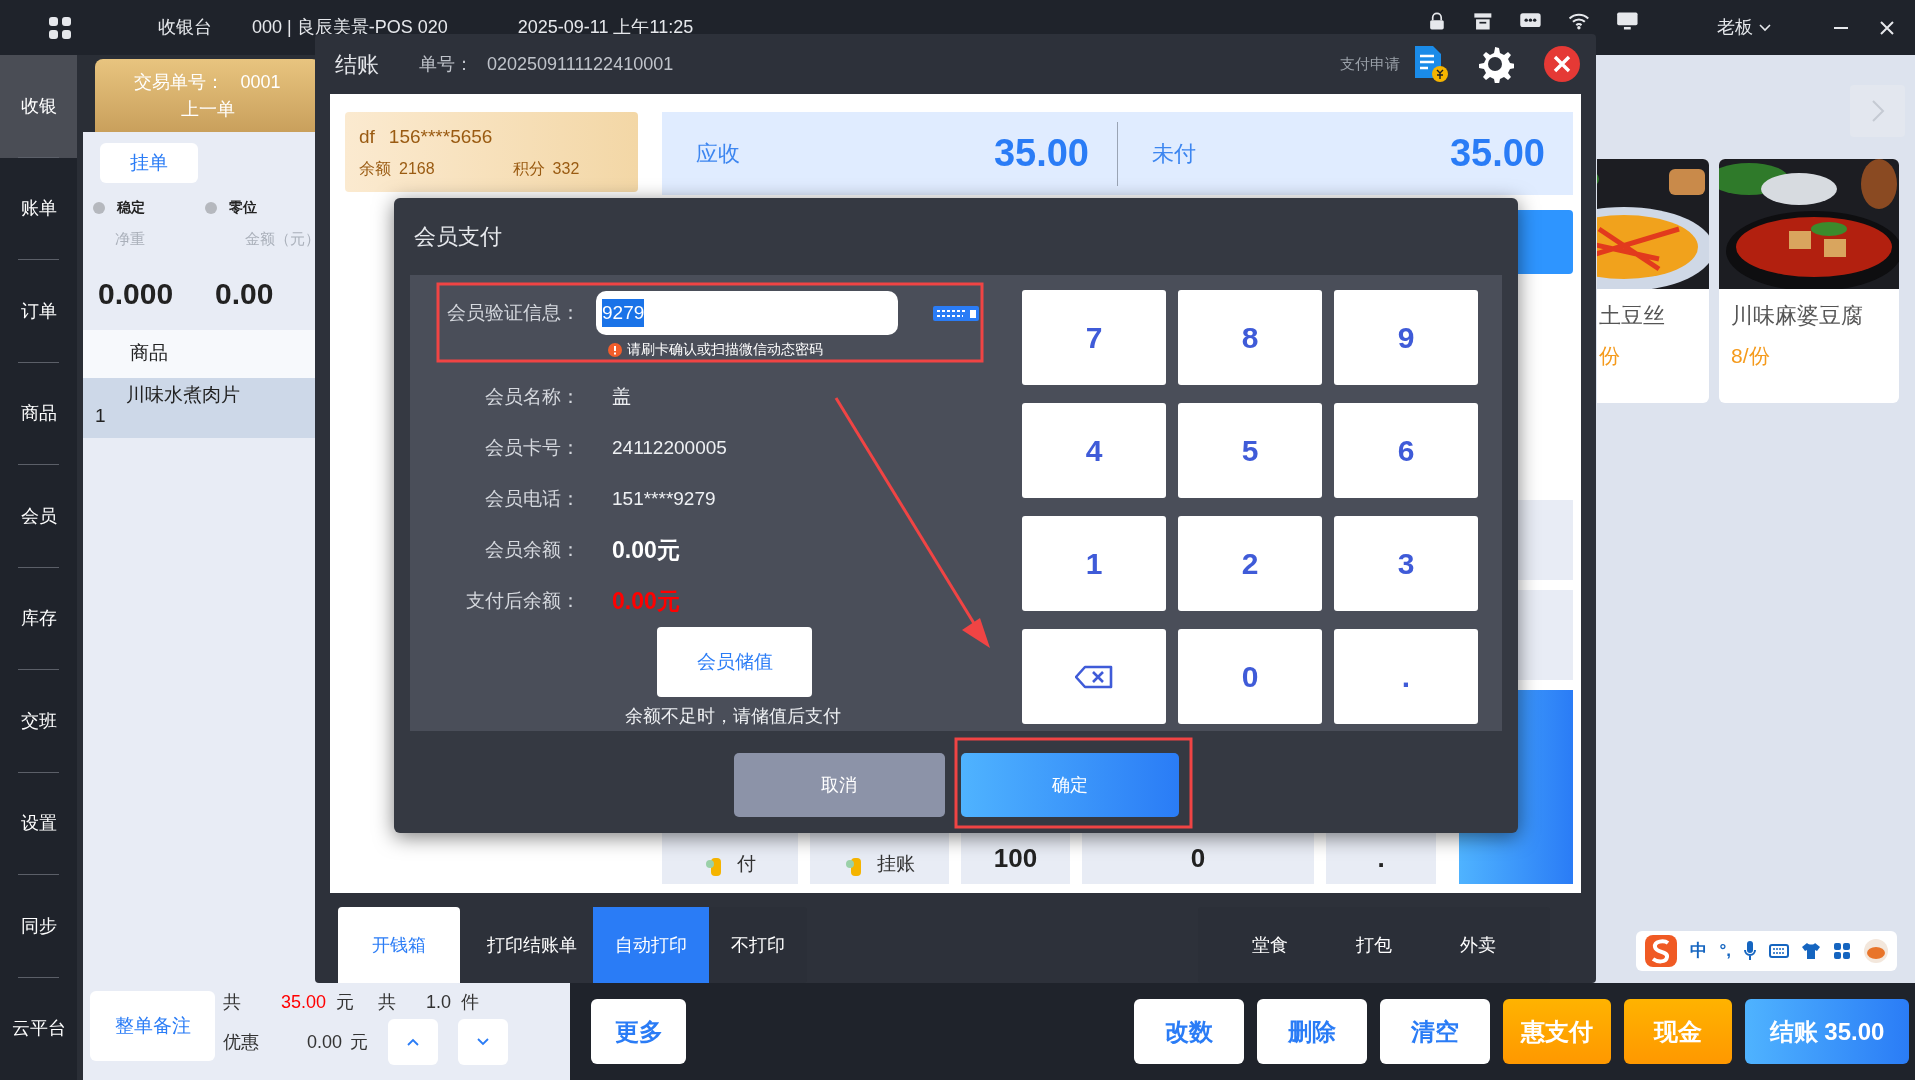 The width and height of the screenshot is (1915, 1080). What do you see at coordinates (1250, 676) in the screenshot?
I see `keypad-key: 0` at bounding box center [1250, 676].